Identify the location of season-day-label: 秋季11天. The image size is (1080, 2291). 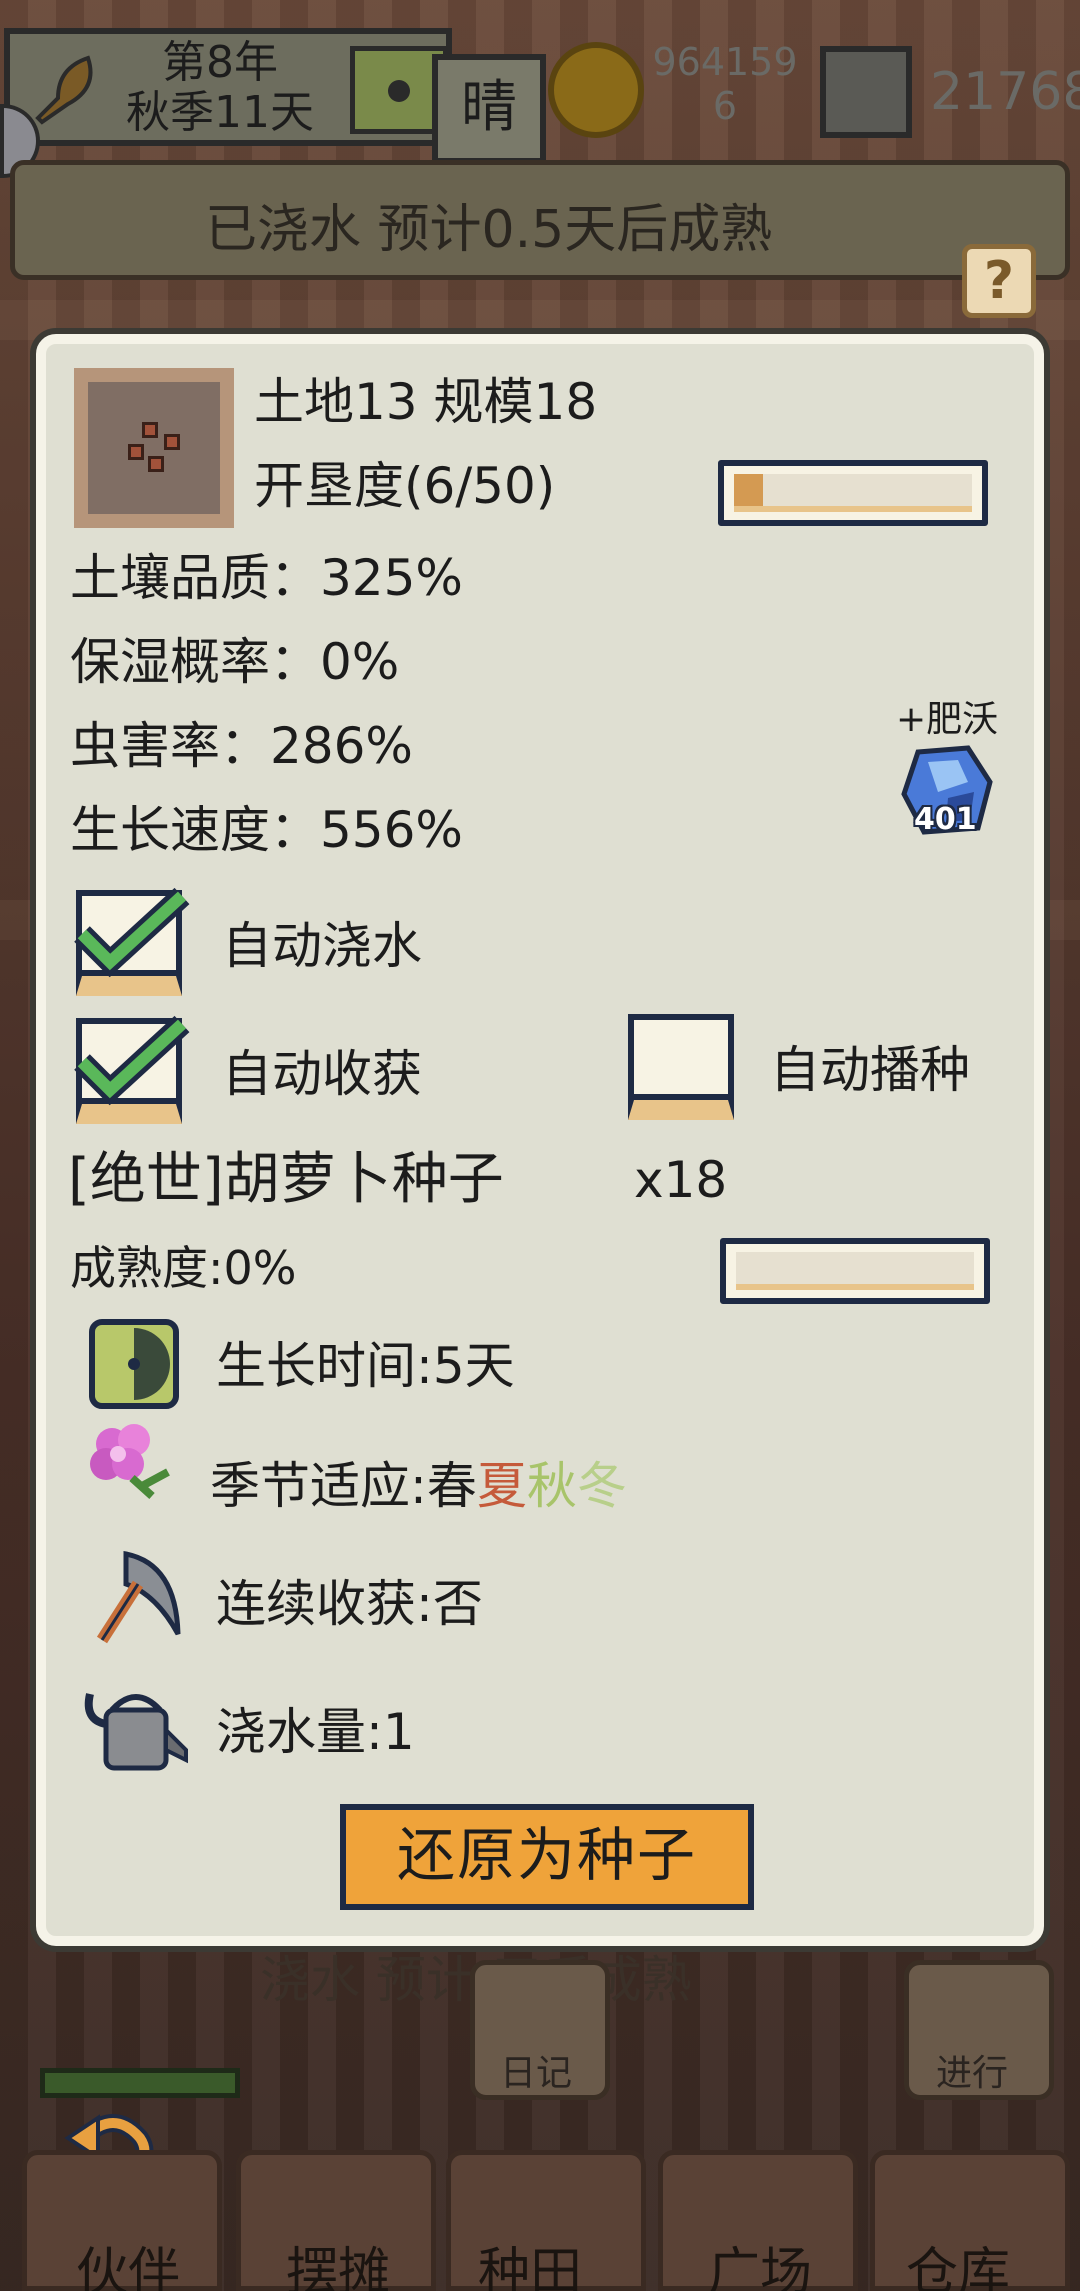
(220, 112).